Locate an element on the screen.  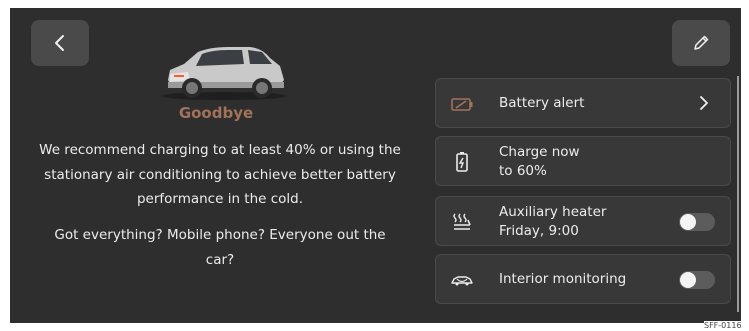
chevron-right-icon is located at coordinates (704, 103).